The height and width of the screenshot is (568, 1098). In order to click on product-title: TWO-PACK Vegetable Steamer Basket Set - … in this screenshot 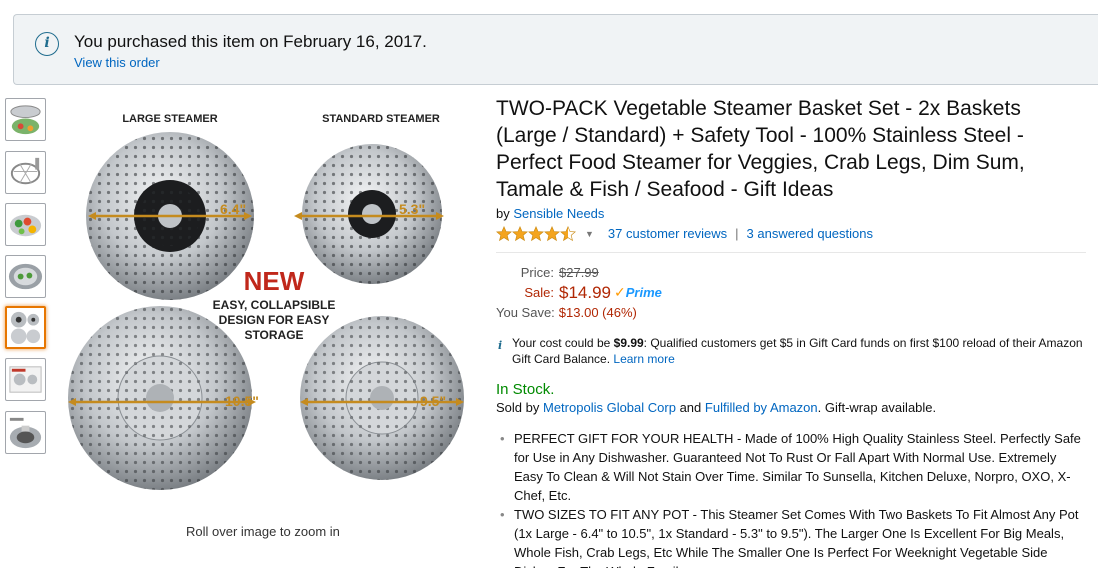, I will do `click(760, 149)`.